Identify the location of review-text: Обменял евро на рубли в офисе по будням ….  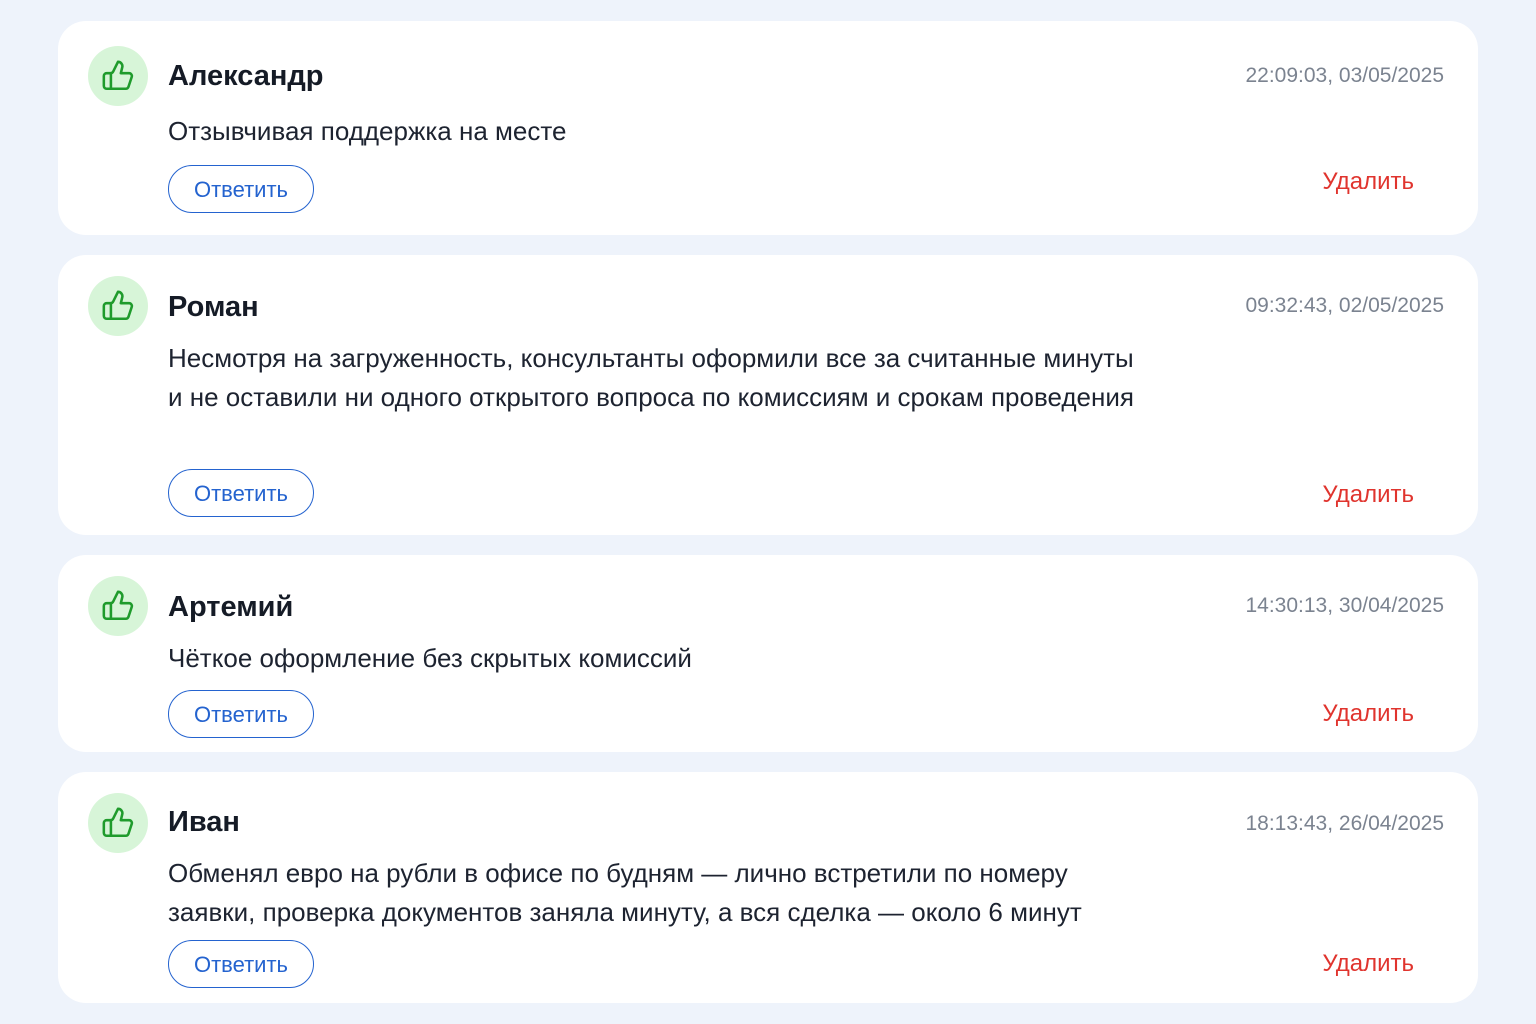
(625, 892).